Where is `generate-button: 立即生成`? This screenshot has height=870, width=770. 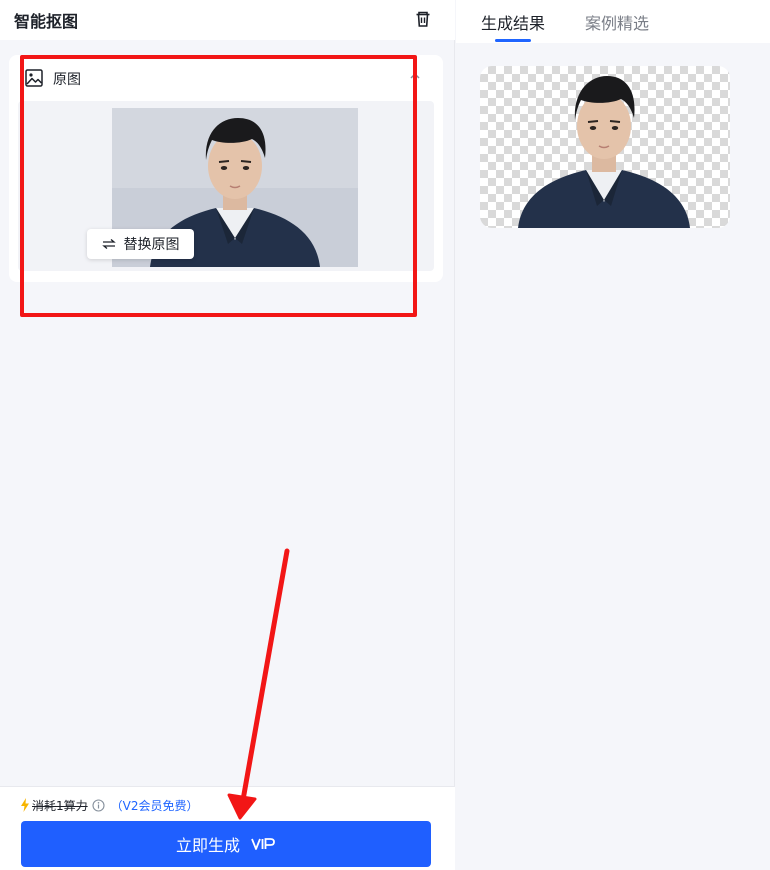 generate-button: 立即生成 is located at coordinates (226, 844).